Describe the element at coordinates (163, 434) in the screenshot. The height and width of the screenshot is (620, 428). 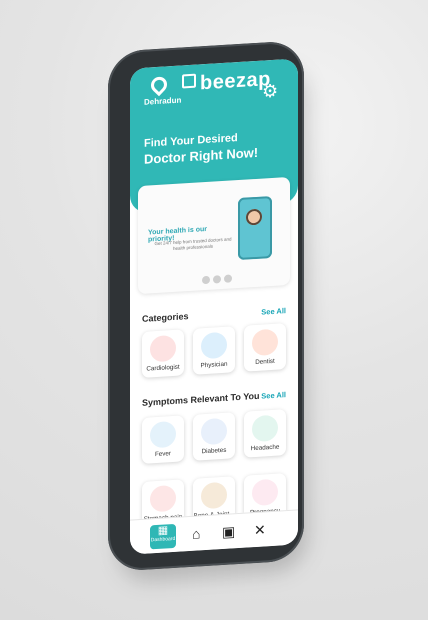
I see `fever-icon` at that location.